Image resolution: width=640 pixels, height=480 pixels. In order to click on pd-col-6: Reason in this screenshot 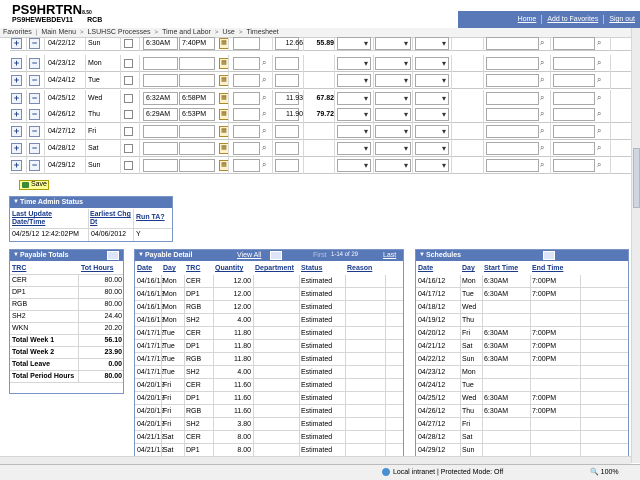, I will do `click(359, 268)`.